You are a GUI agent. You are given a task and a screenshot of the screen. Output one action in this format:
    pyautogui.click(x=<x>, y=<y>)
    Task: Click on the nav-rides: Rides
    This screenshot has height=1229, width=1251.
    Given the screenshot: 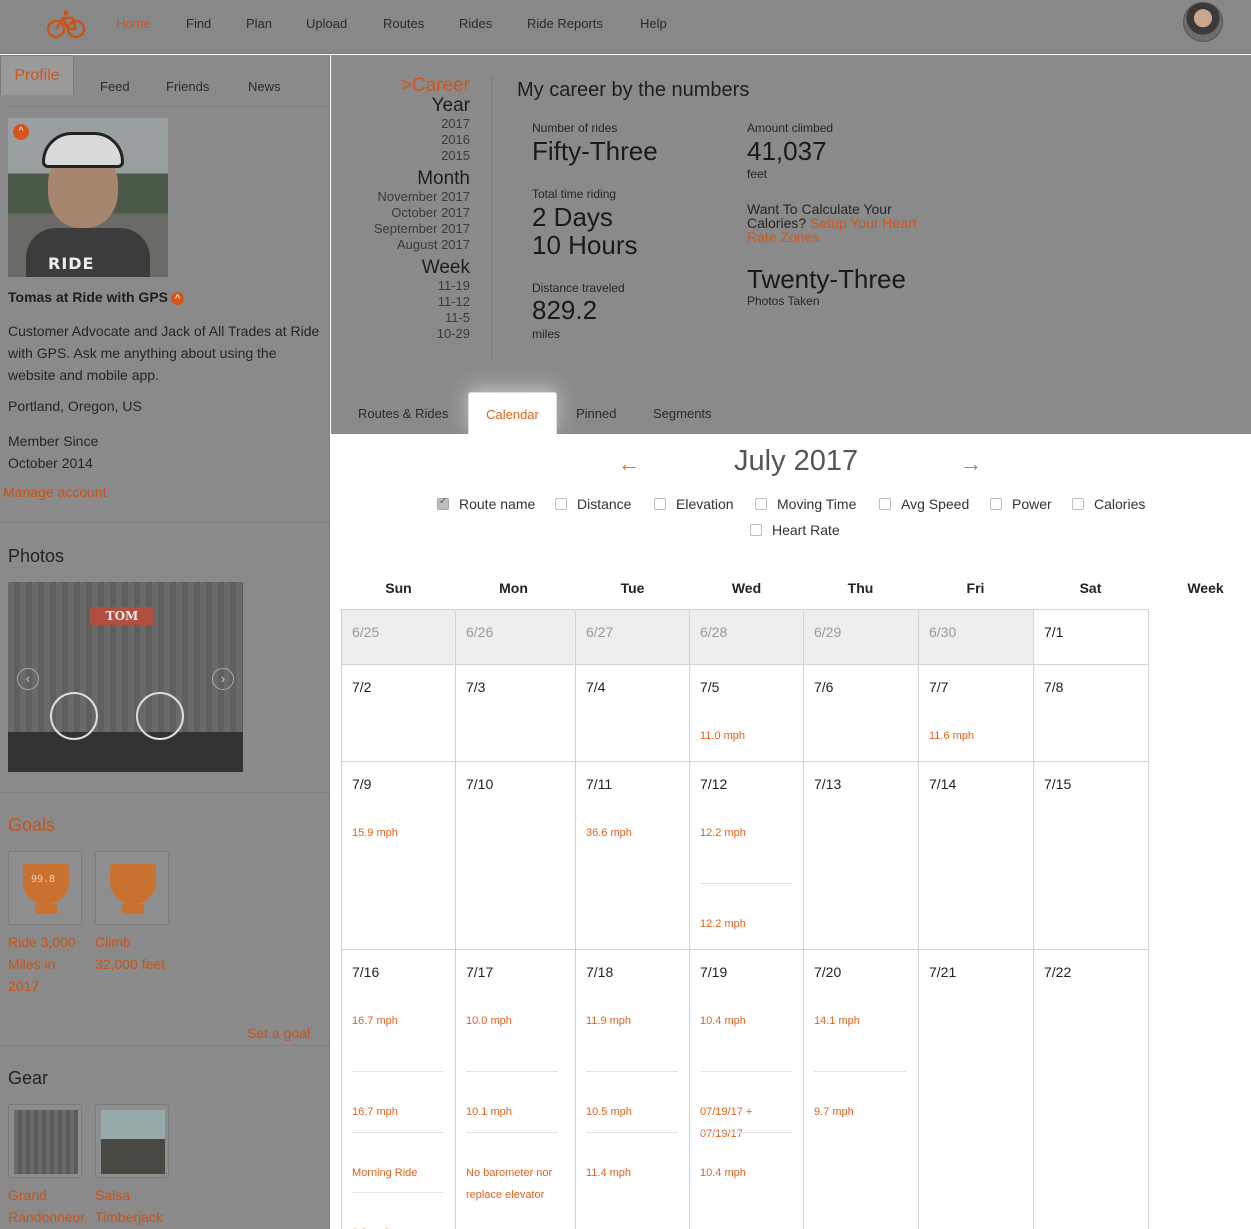 What is the action you would take?
    pyautogui.click(x=475, y=23)
    